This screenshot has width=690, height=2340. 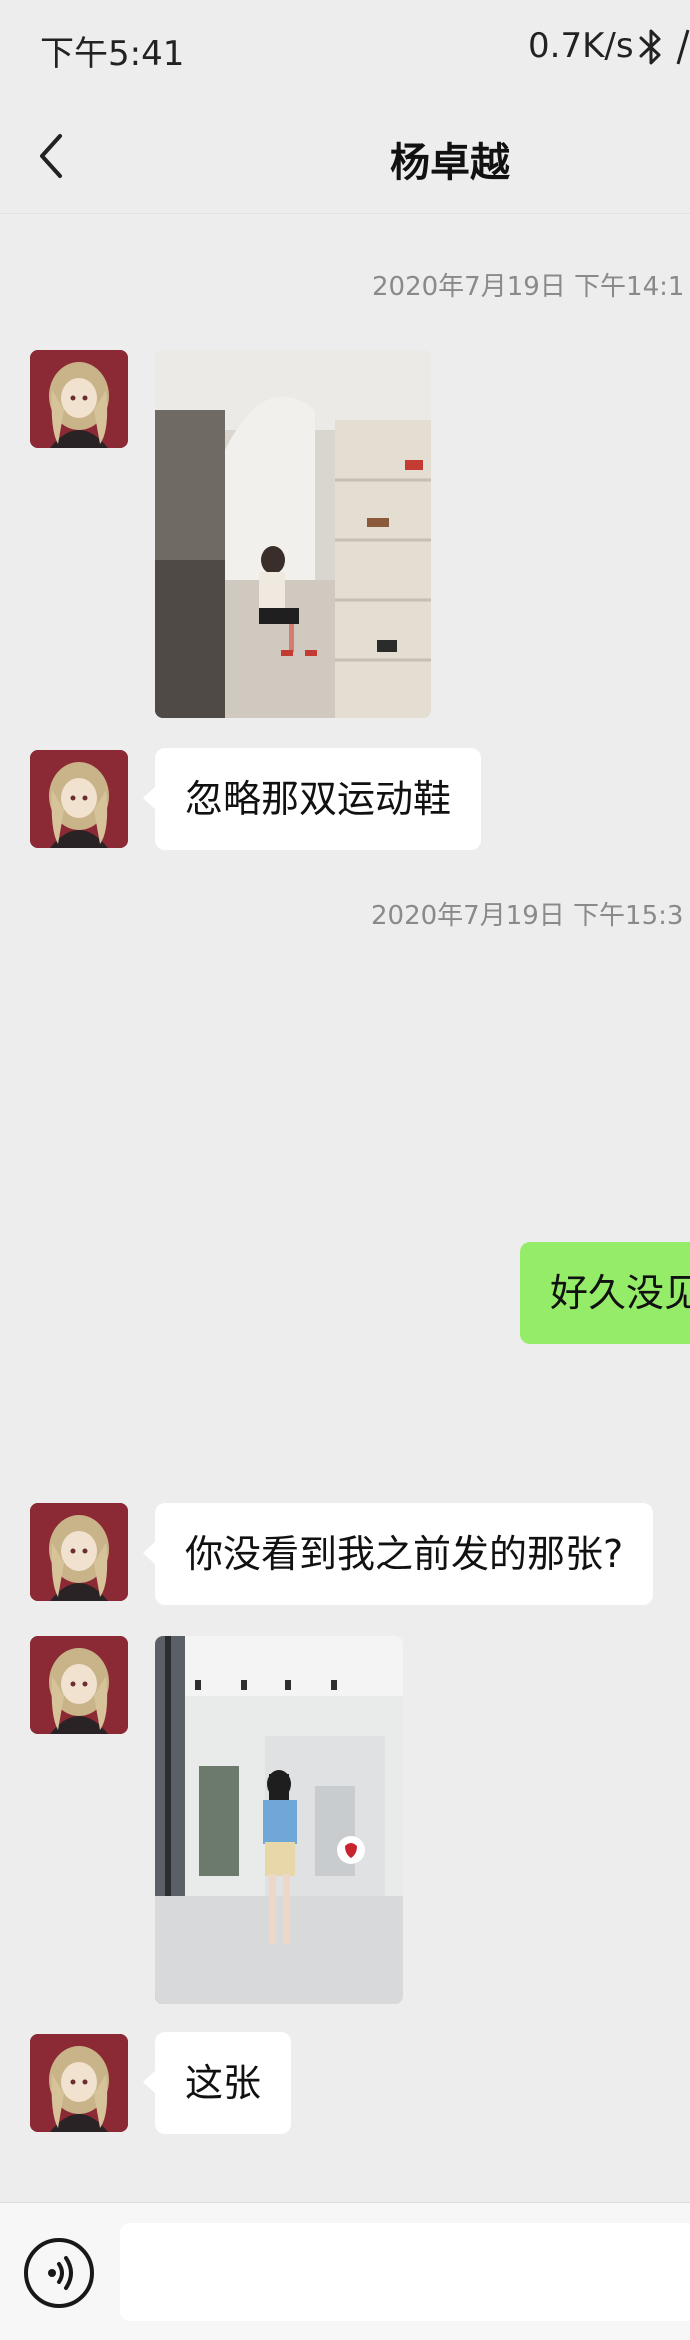 What do you see at coordinates (528, 287) in the screenshot?
I see `message-timestamp: 2020年7月19日 下午14:1` at bounding box center [528, 287].